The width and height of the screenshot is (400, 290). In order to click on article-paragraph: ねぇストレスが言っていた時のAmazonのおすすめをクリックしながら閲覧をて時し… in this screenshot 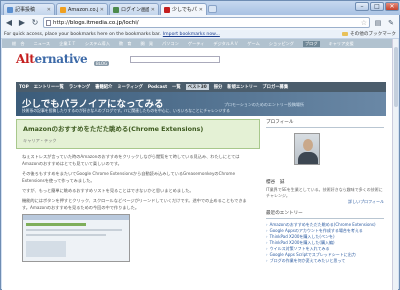, I will do `click(131, 160)`.